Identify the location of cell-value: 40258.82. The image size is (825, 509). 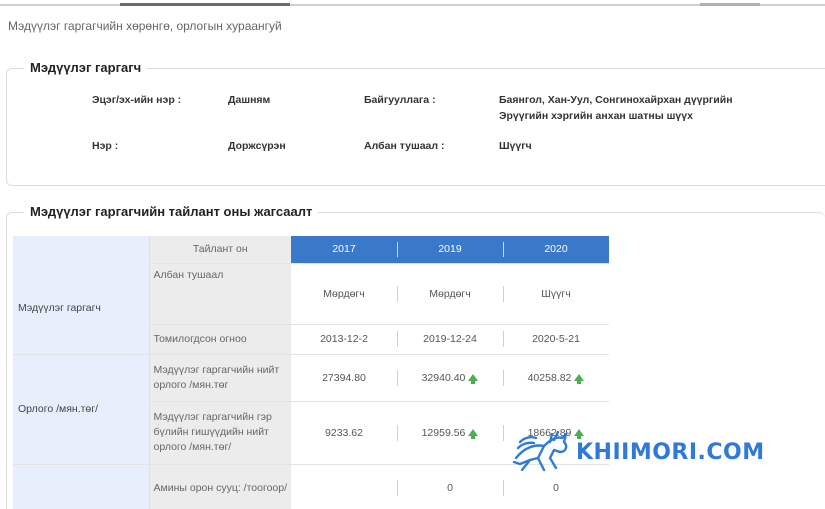
(549, 377).